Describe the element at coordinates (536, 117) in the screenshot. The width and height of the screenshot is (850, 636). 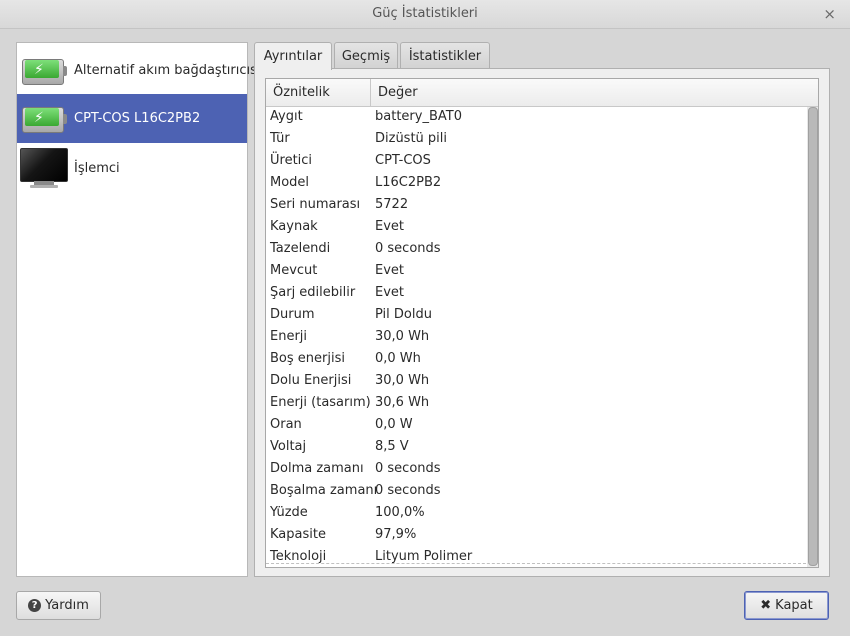
I see `table-row: Aygıt battery_BAT0` at that location.